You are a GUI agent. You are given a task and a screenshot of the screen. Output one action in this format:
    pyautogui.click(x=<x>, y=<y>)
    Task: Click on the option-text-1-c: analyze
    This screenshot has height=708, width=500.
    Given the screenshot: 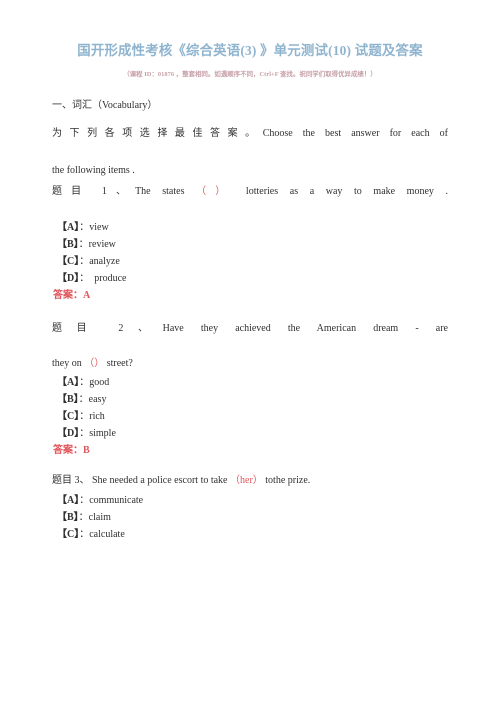 What is the action you would take?
    pyautogui.click(x=104, y=261)
    